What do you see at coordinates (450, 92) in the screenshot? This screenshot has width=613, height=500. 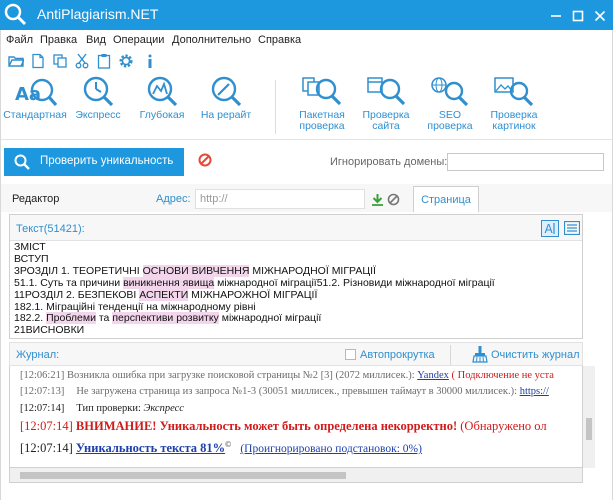 I see `seo-check-icon` at bounding box center [450, 92].